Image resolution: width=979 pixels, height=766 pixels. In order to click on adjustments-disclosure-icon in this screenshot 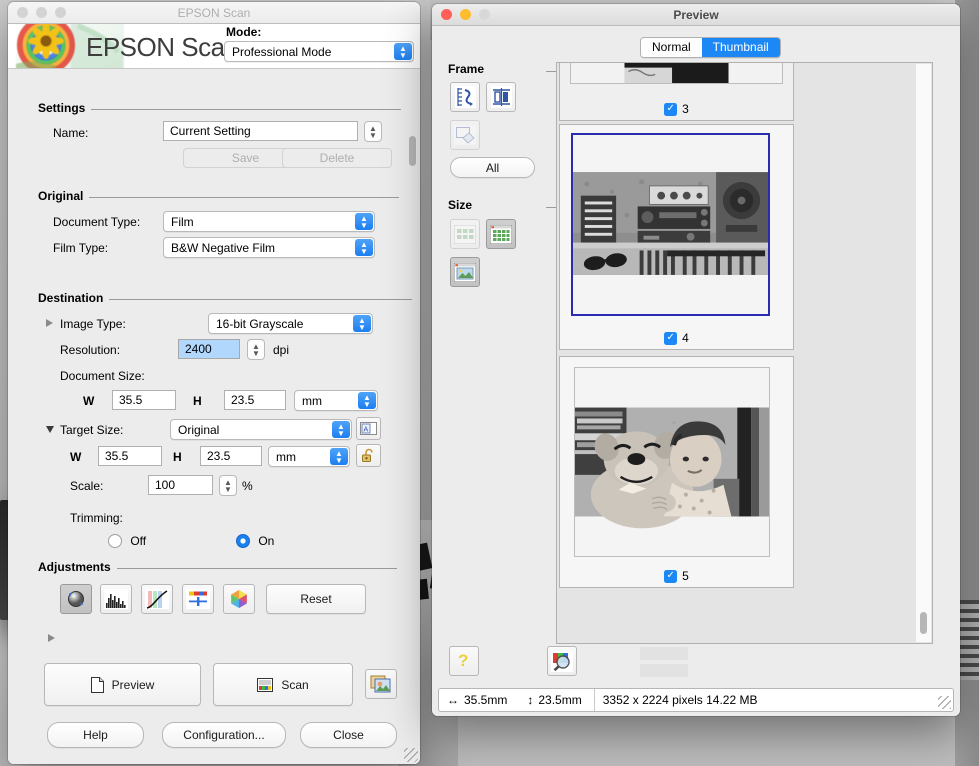, I will do `click(51, 638)`.